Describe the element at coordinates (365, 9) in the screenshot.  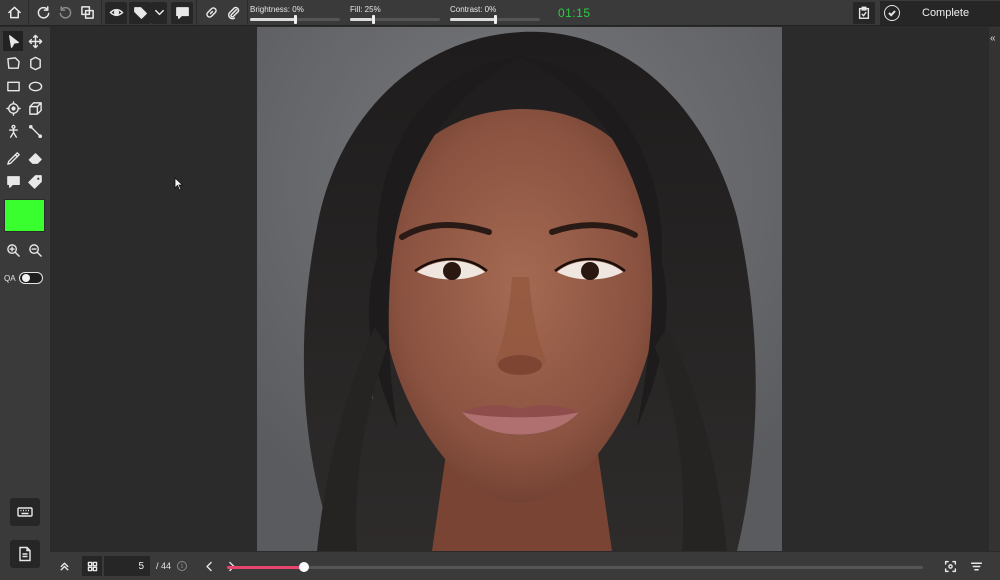
I see `fill-label: Fill: 25%` at that location.